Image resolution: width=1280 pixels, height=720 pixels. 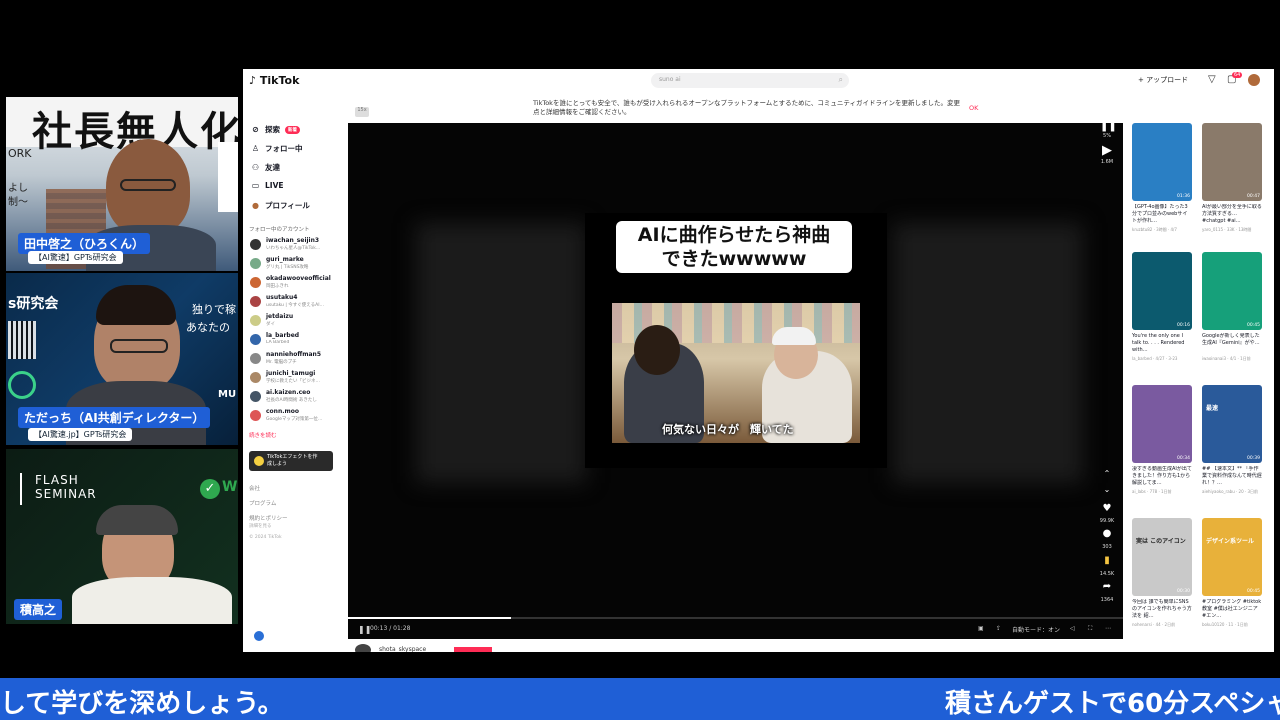 What do you see at coordinates (1107, 162) in the screenshot?
I see `view-count: 1.6M` at bounding box center [1107, 162].